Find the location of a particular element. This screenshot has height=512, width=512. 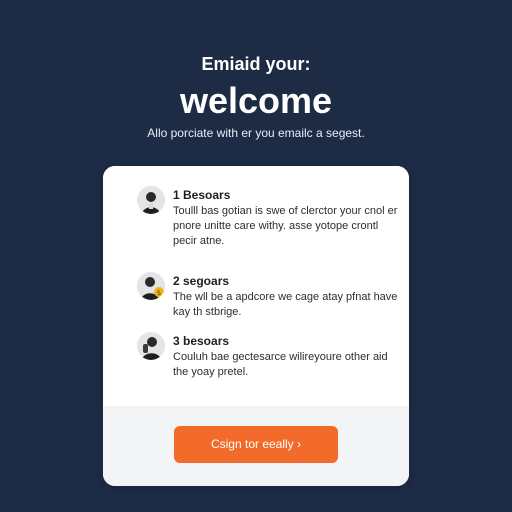

step-title: 2 segoars is located at coordinates (201, 281).